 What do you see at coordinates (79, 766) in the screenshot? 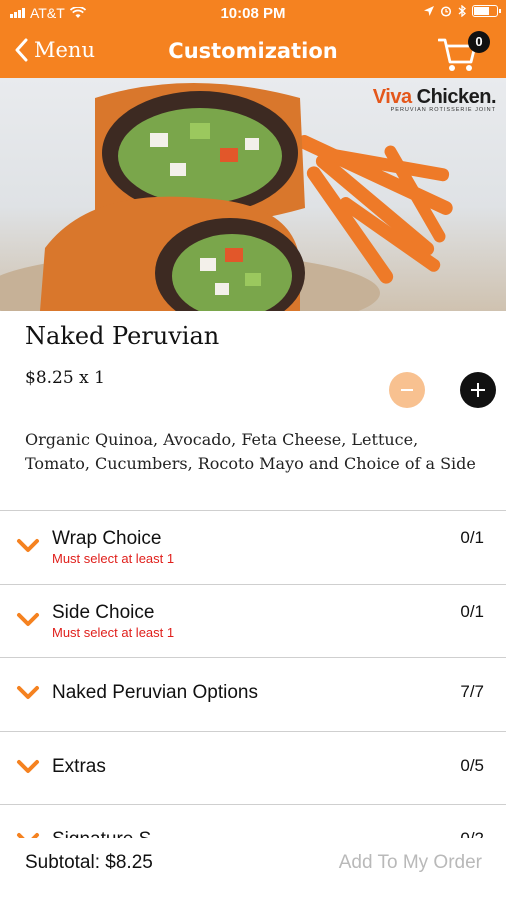
I see `option-label: Extras` at bounding box center [79, 766].